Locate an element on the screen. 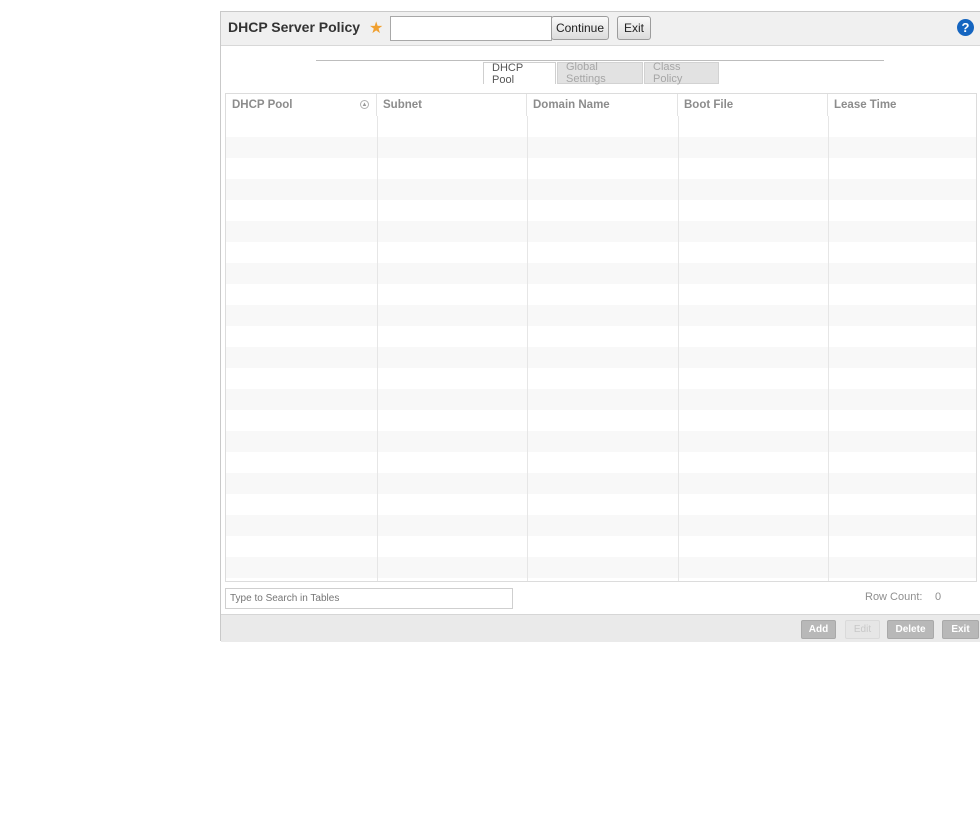  required-star-icon: ★ is located at coordinates (376, 28).